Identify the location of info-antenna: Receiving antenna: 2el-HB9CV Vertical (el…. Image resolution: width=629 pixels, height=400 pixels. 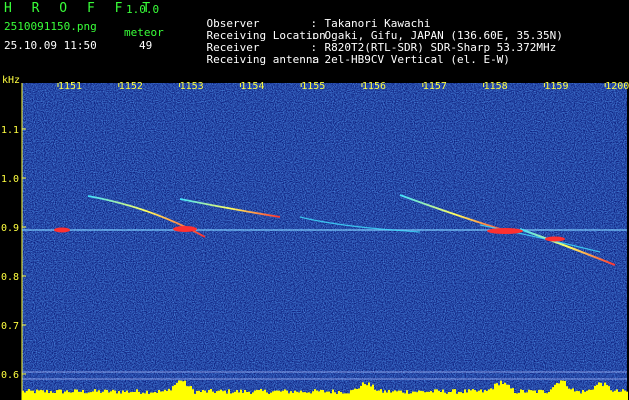
(358, 59).